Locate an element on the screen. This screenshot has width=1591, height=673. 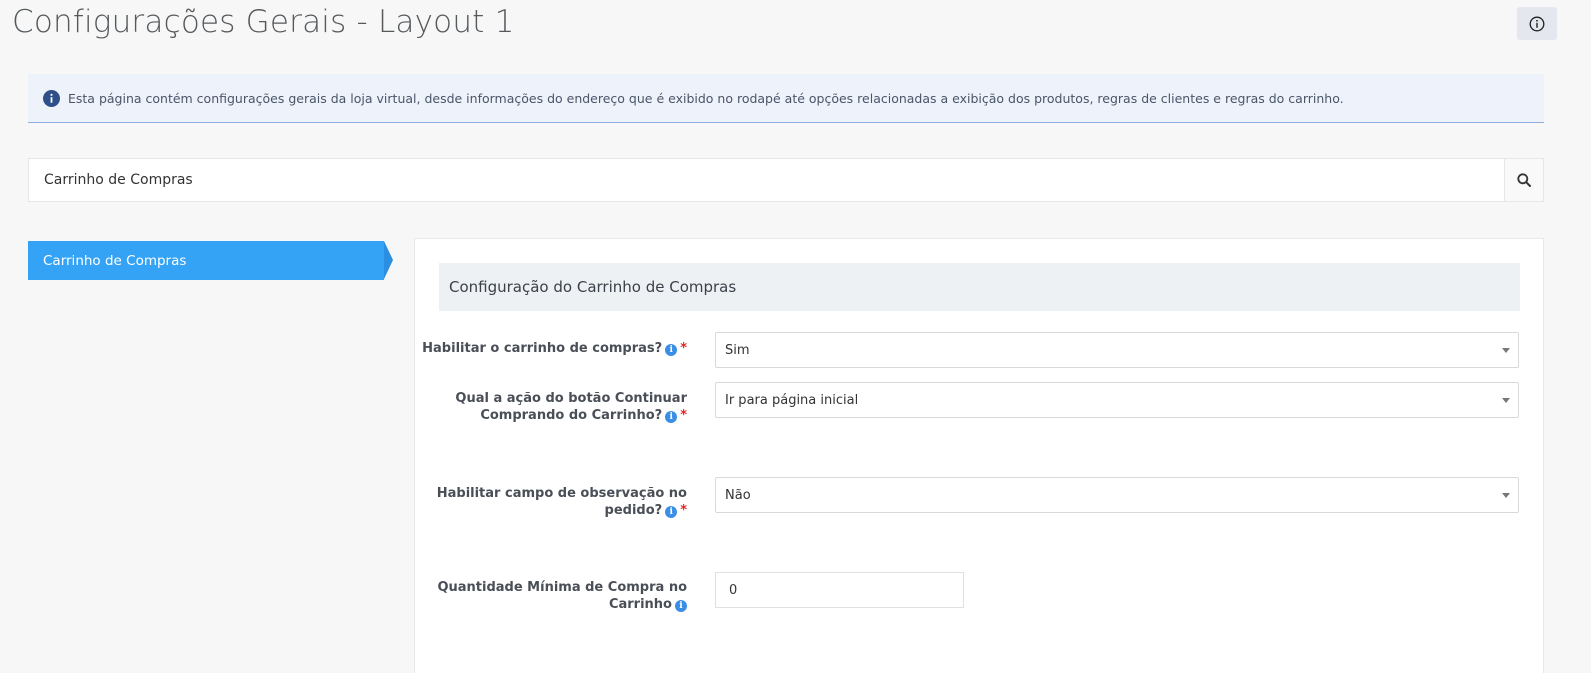
search-icon is located at coordinates (1524, 180).